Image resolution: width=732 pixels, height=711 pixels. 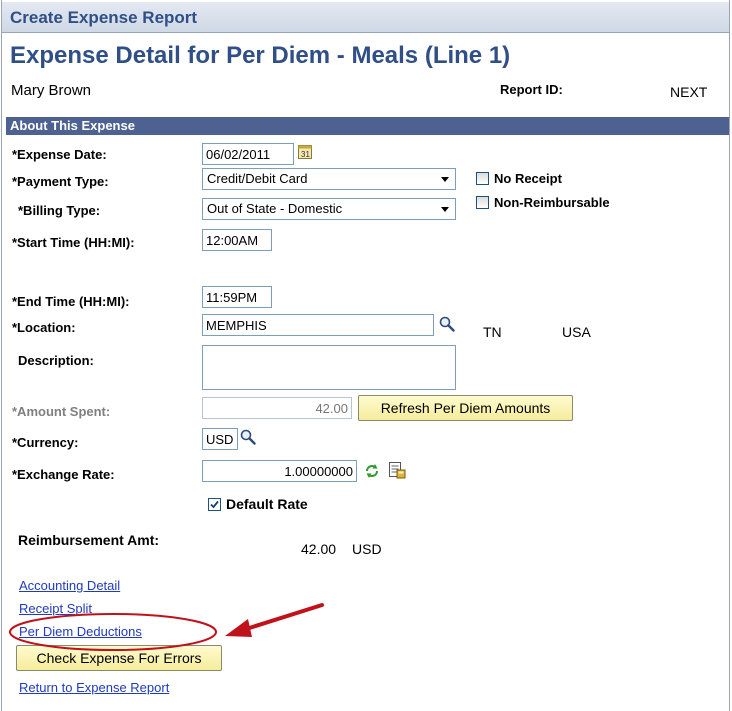 What do you see at coordinates (279, 471) in the screenshot?
I see `exchange-rate-input` at bounding box center [279, 471].